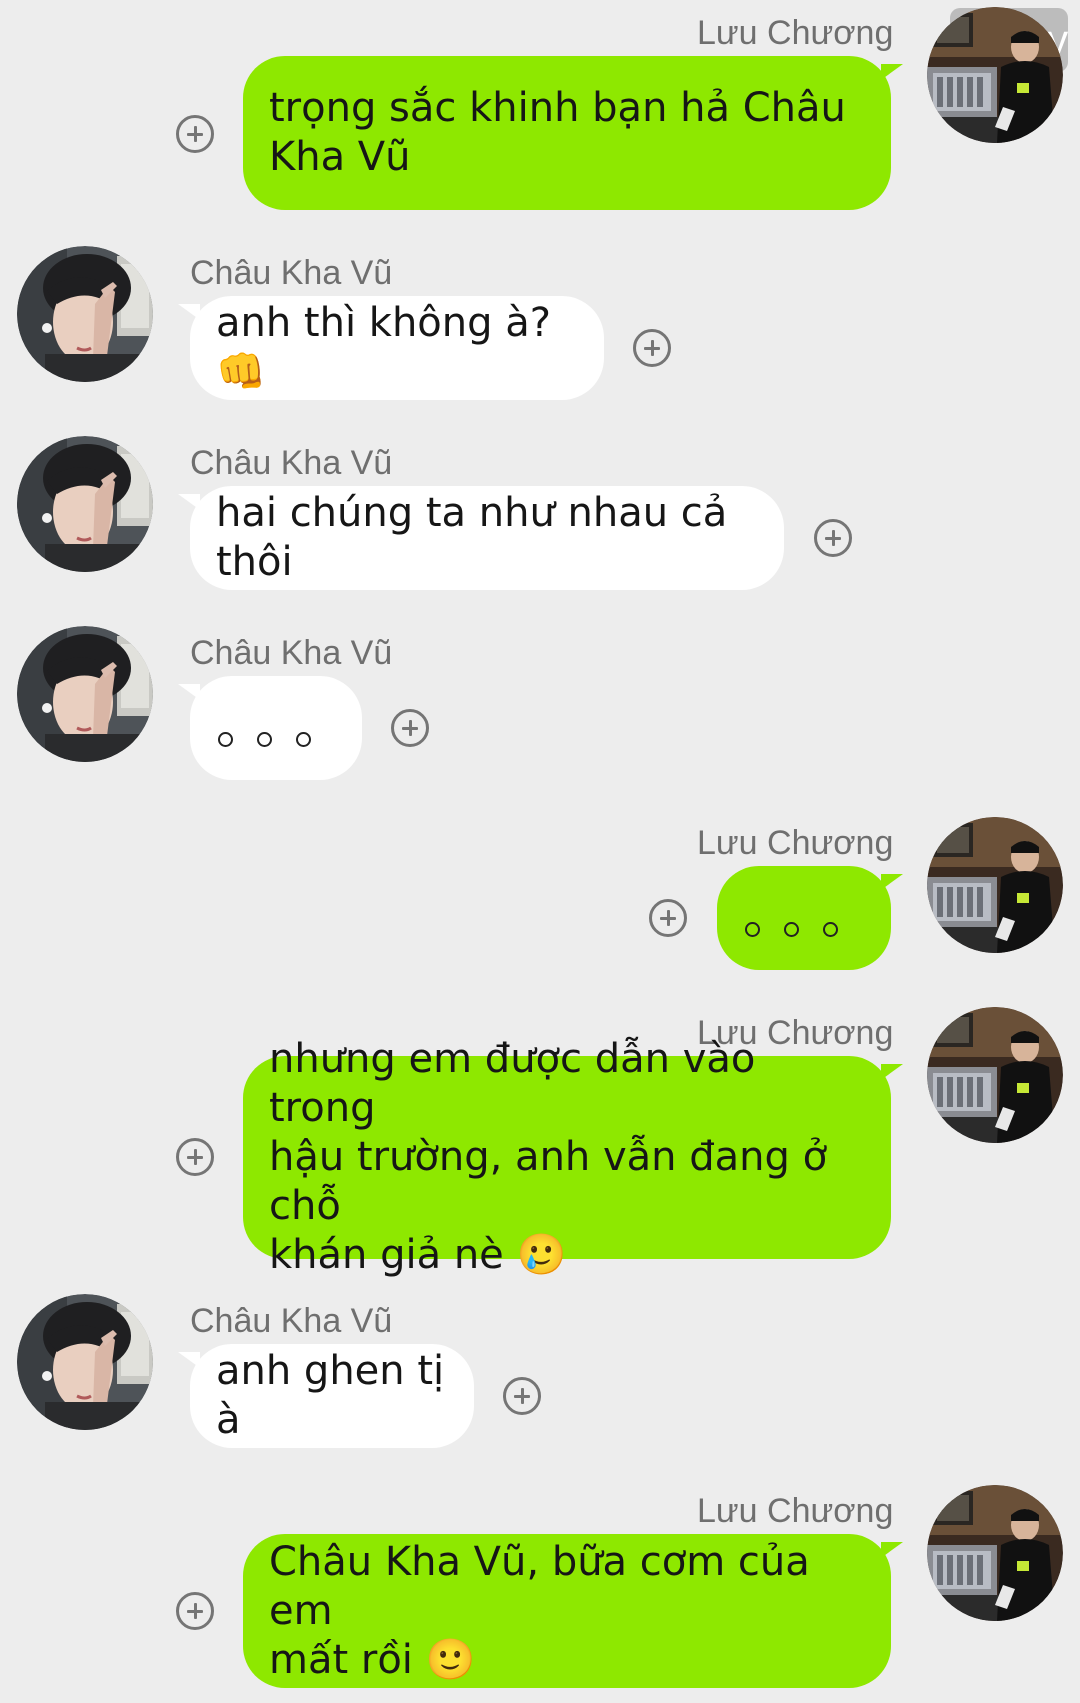  I want to click on message-text: anh ghen tị à, so click(336, 1395).